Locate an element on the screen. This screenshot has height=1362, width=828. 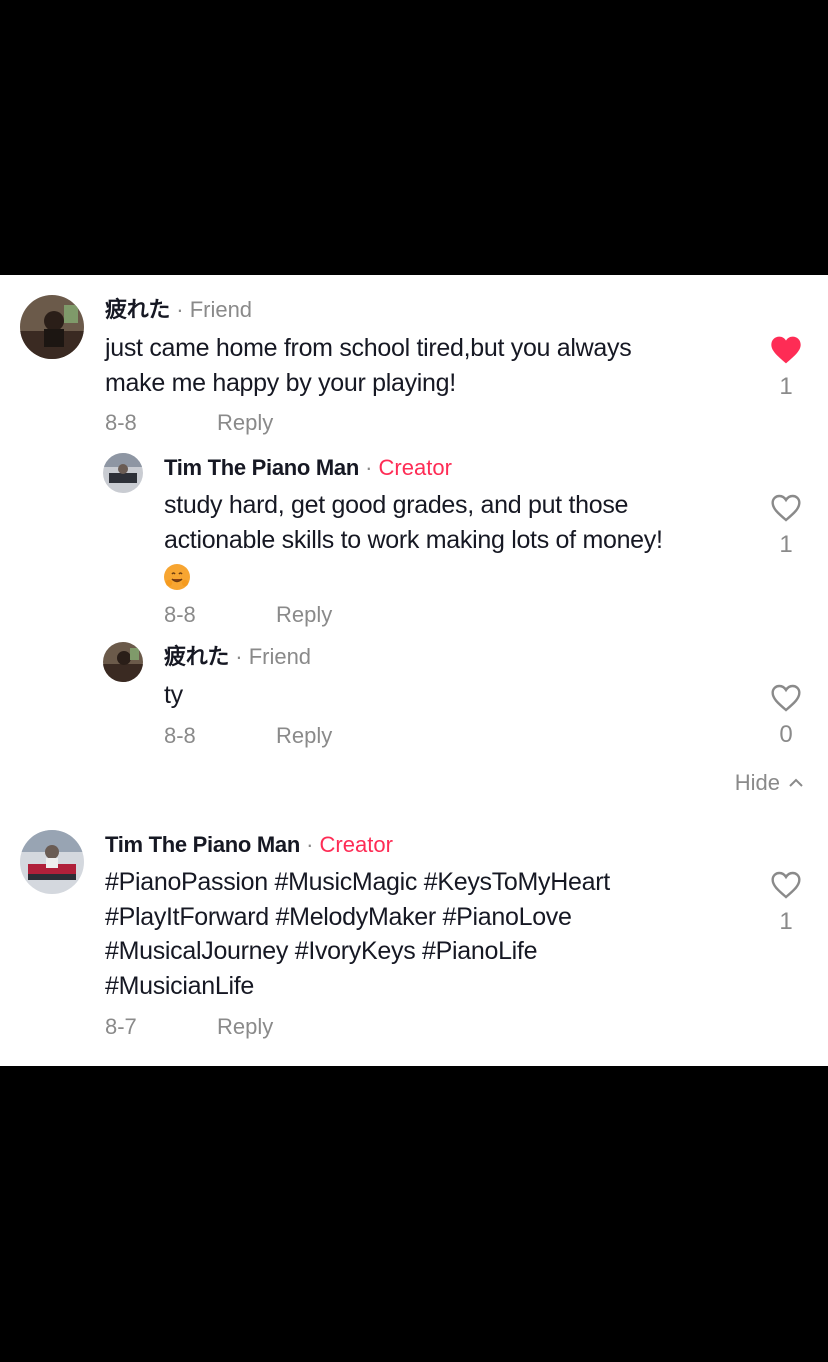
comment-text-line: #PianoPassion #MusicMagic #KeysToMyHeart is located at coordinates (357, 882).